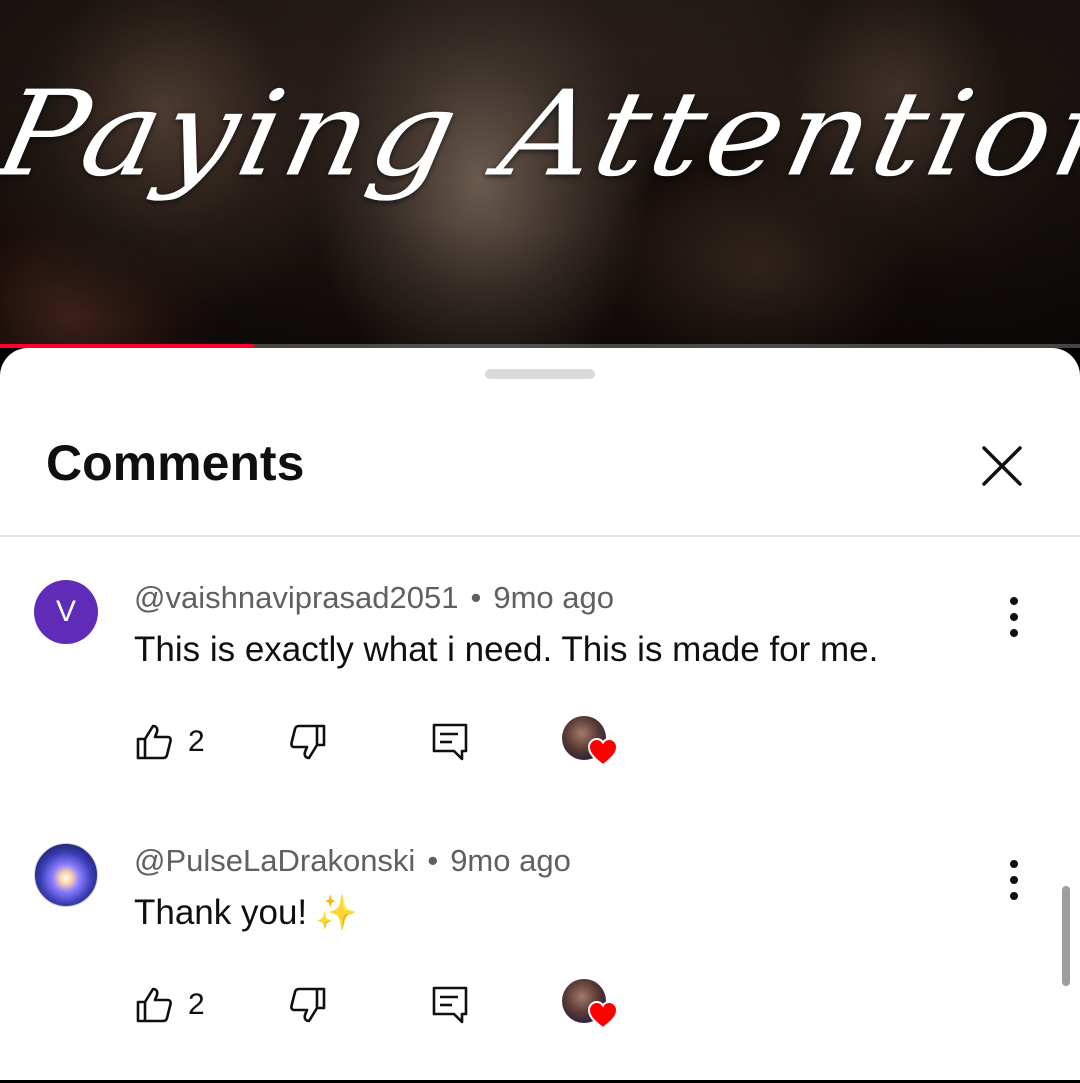 This screenshot has height=1083, width=1080. I want to click on comment-meta: @PulseLaDrakonski • 9mo ago, so click(352, 861).